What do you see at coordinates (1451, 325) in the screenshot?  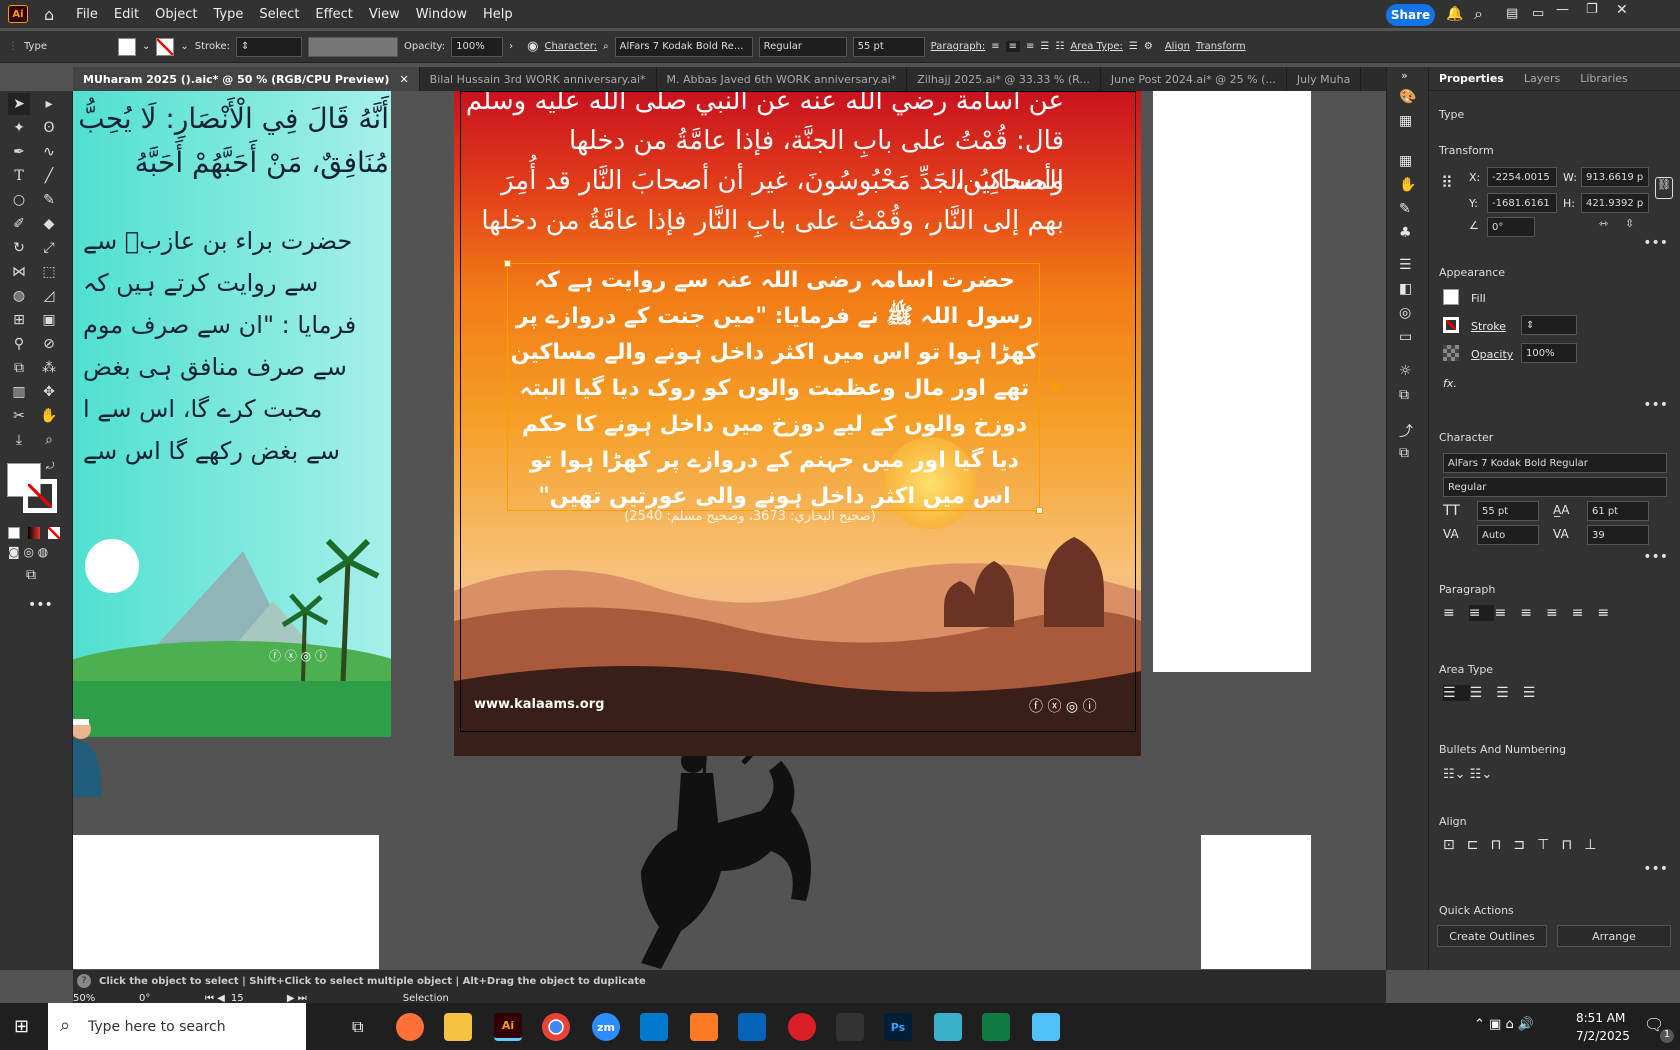 I see `stroke-swatch` at bounding box center [1451, 325].